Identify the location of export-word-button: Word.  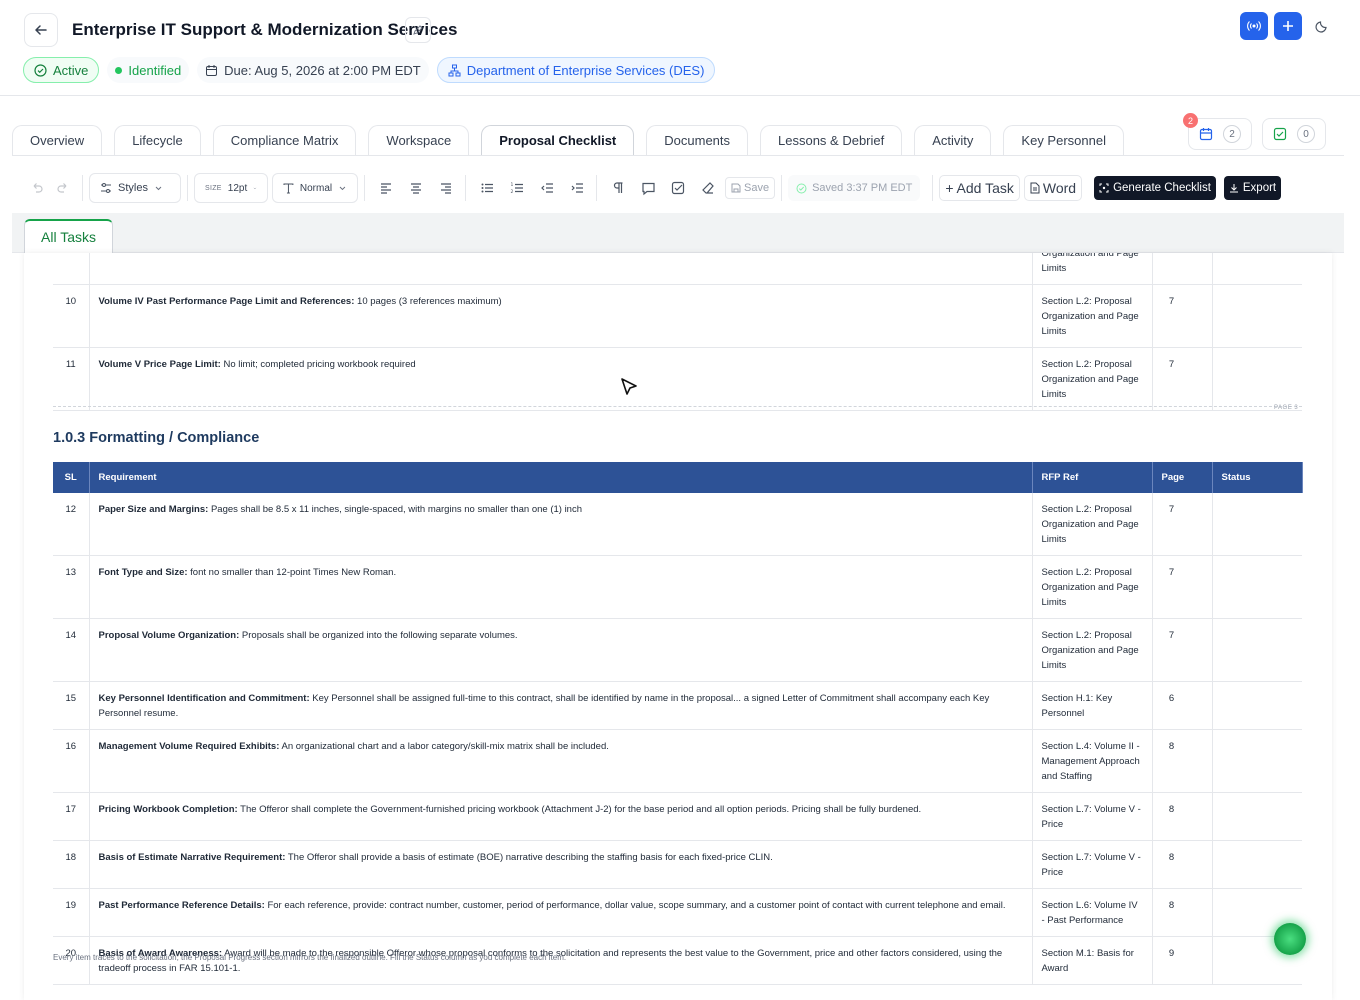
(1053, 188).